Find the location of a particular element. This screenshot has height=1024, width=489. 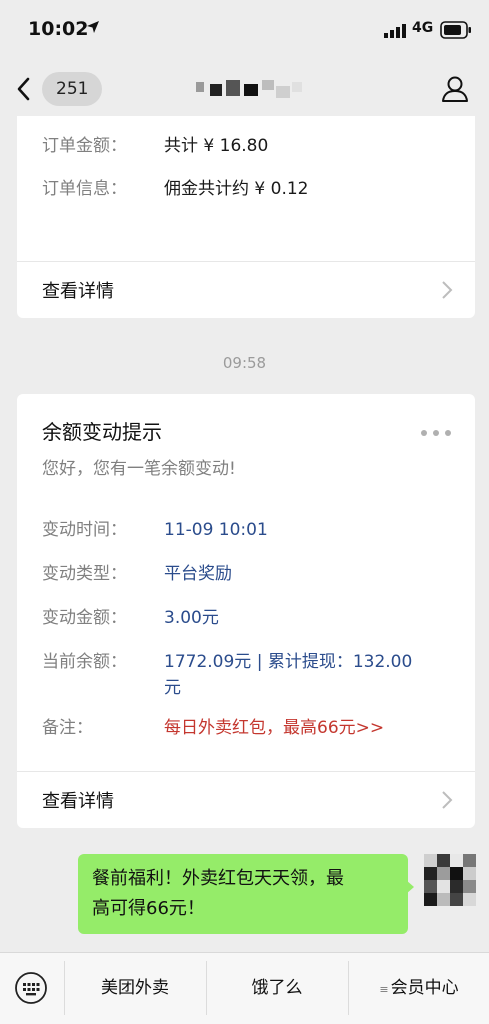

row-key: 订单金额： is located at coordinates (84, 146).